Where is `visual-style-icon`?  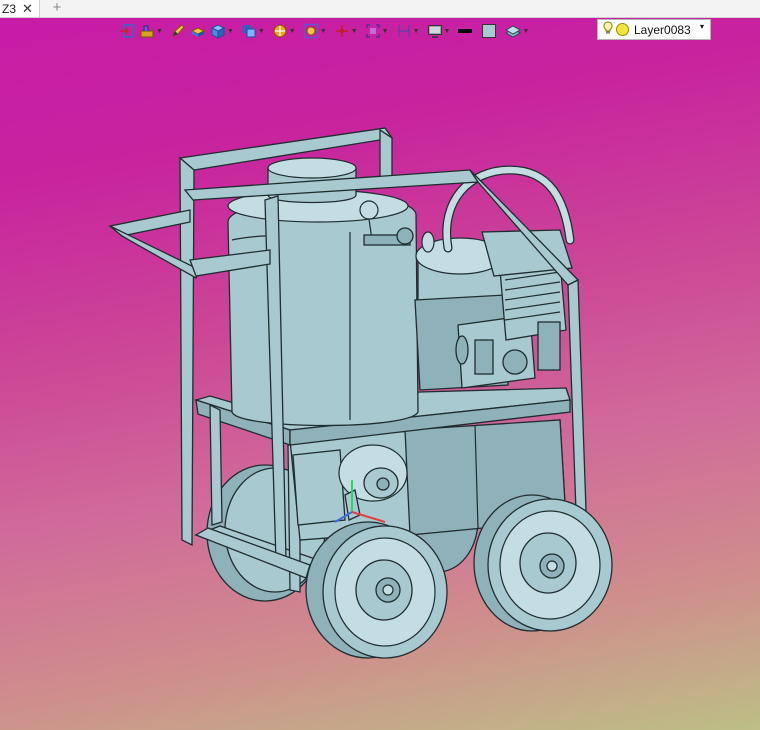
visual-style-icon is located at coordinates (311, 31).